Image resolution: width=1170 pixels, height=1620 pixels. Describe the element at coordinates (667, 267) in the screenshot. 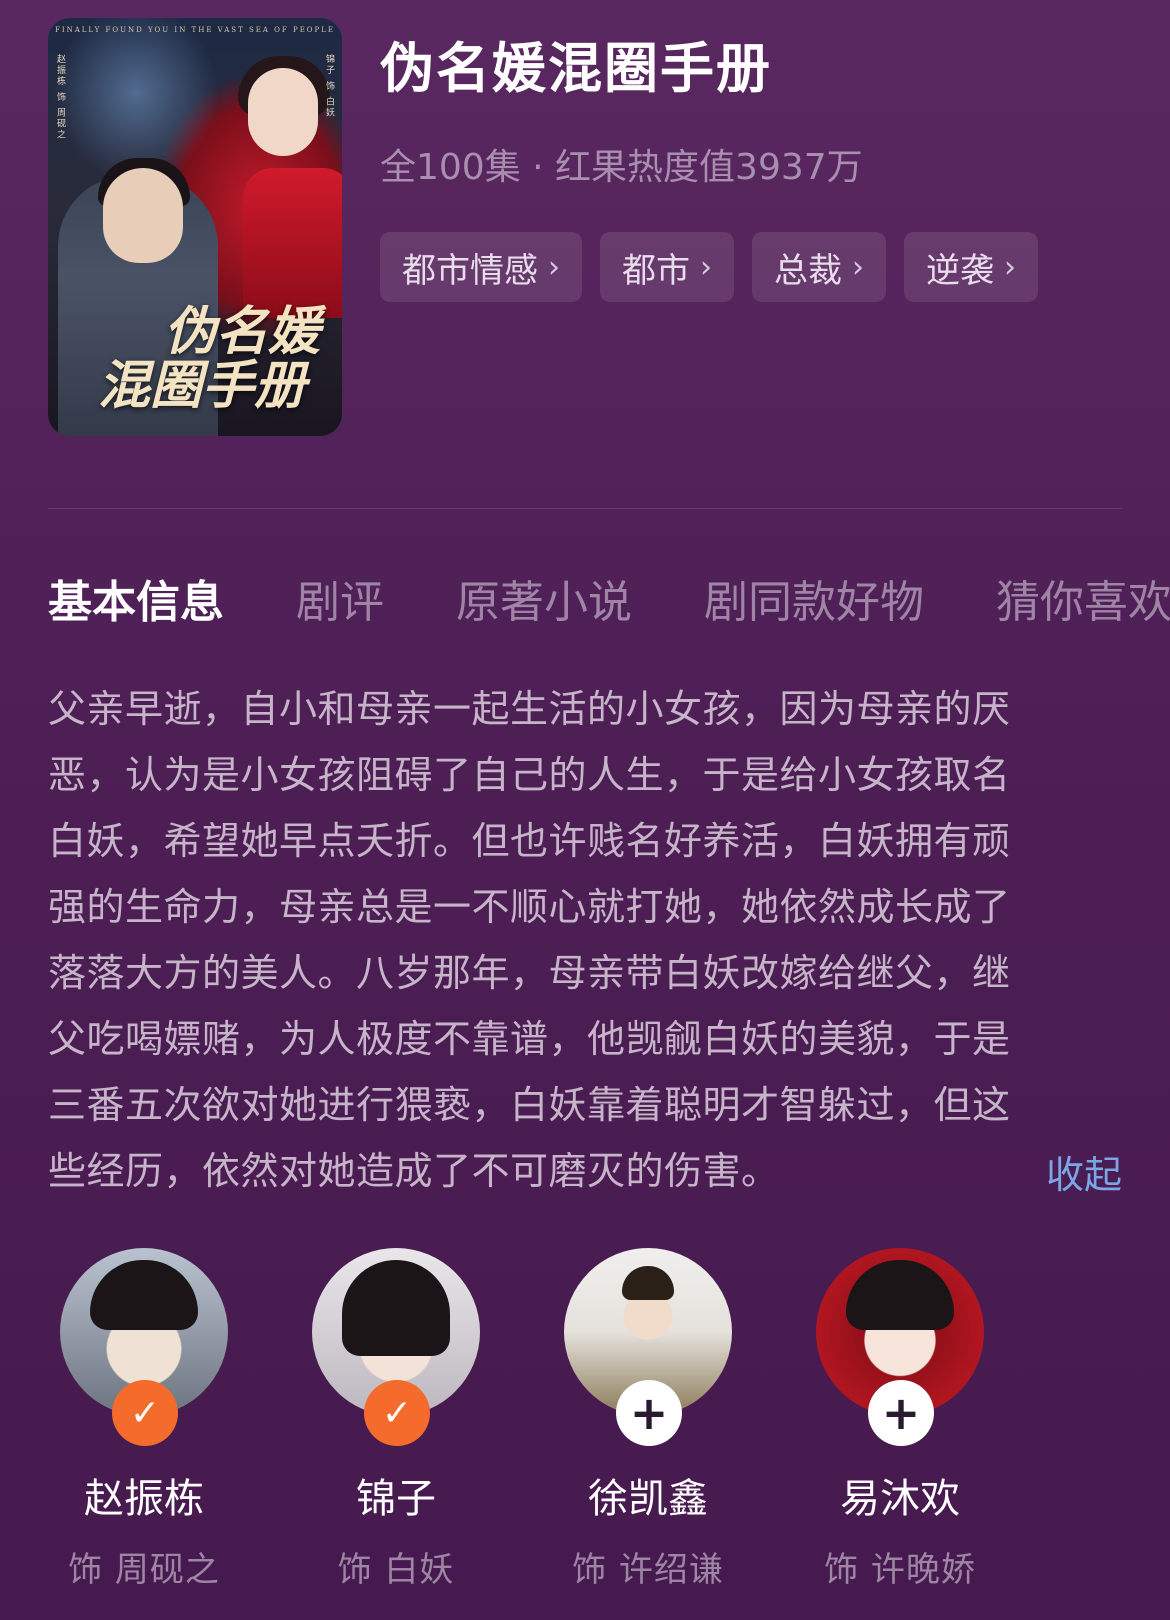

I see `genre-tag: 都市 ›` at that location.